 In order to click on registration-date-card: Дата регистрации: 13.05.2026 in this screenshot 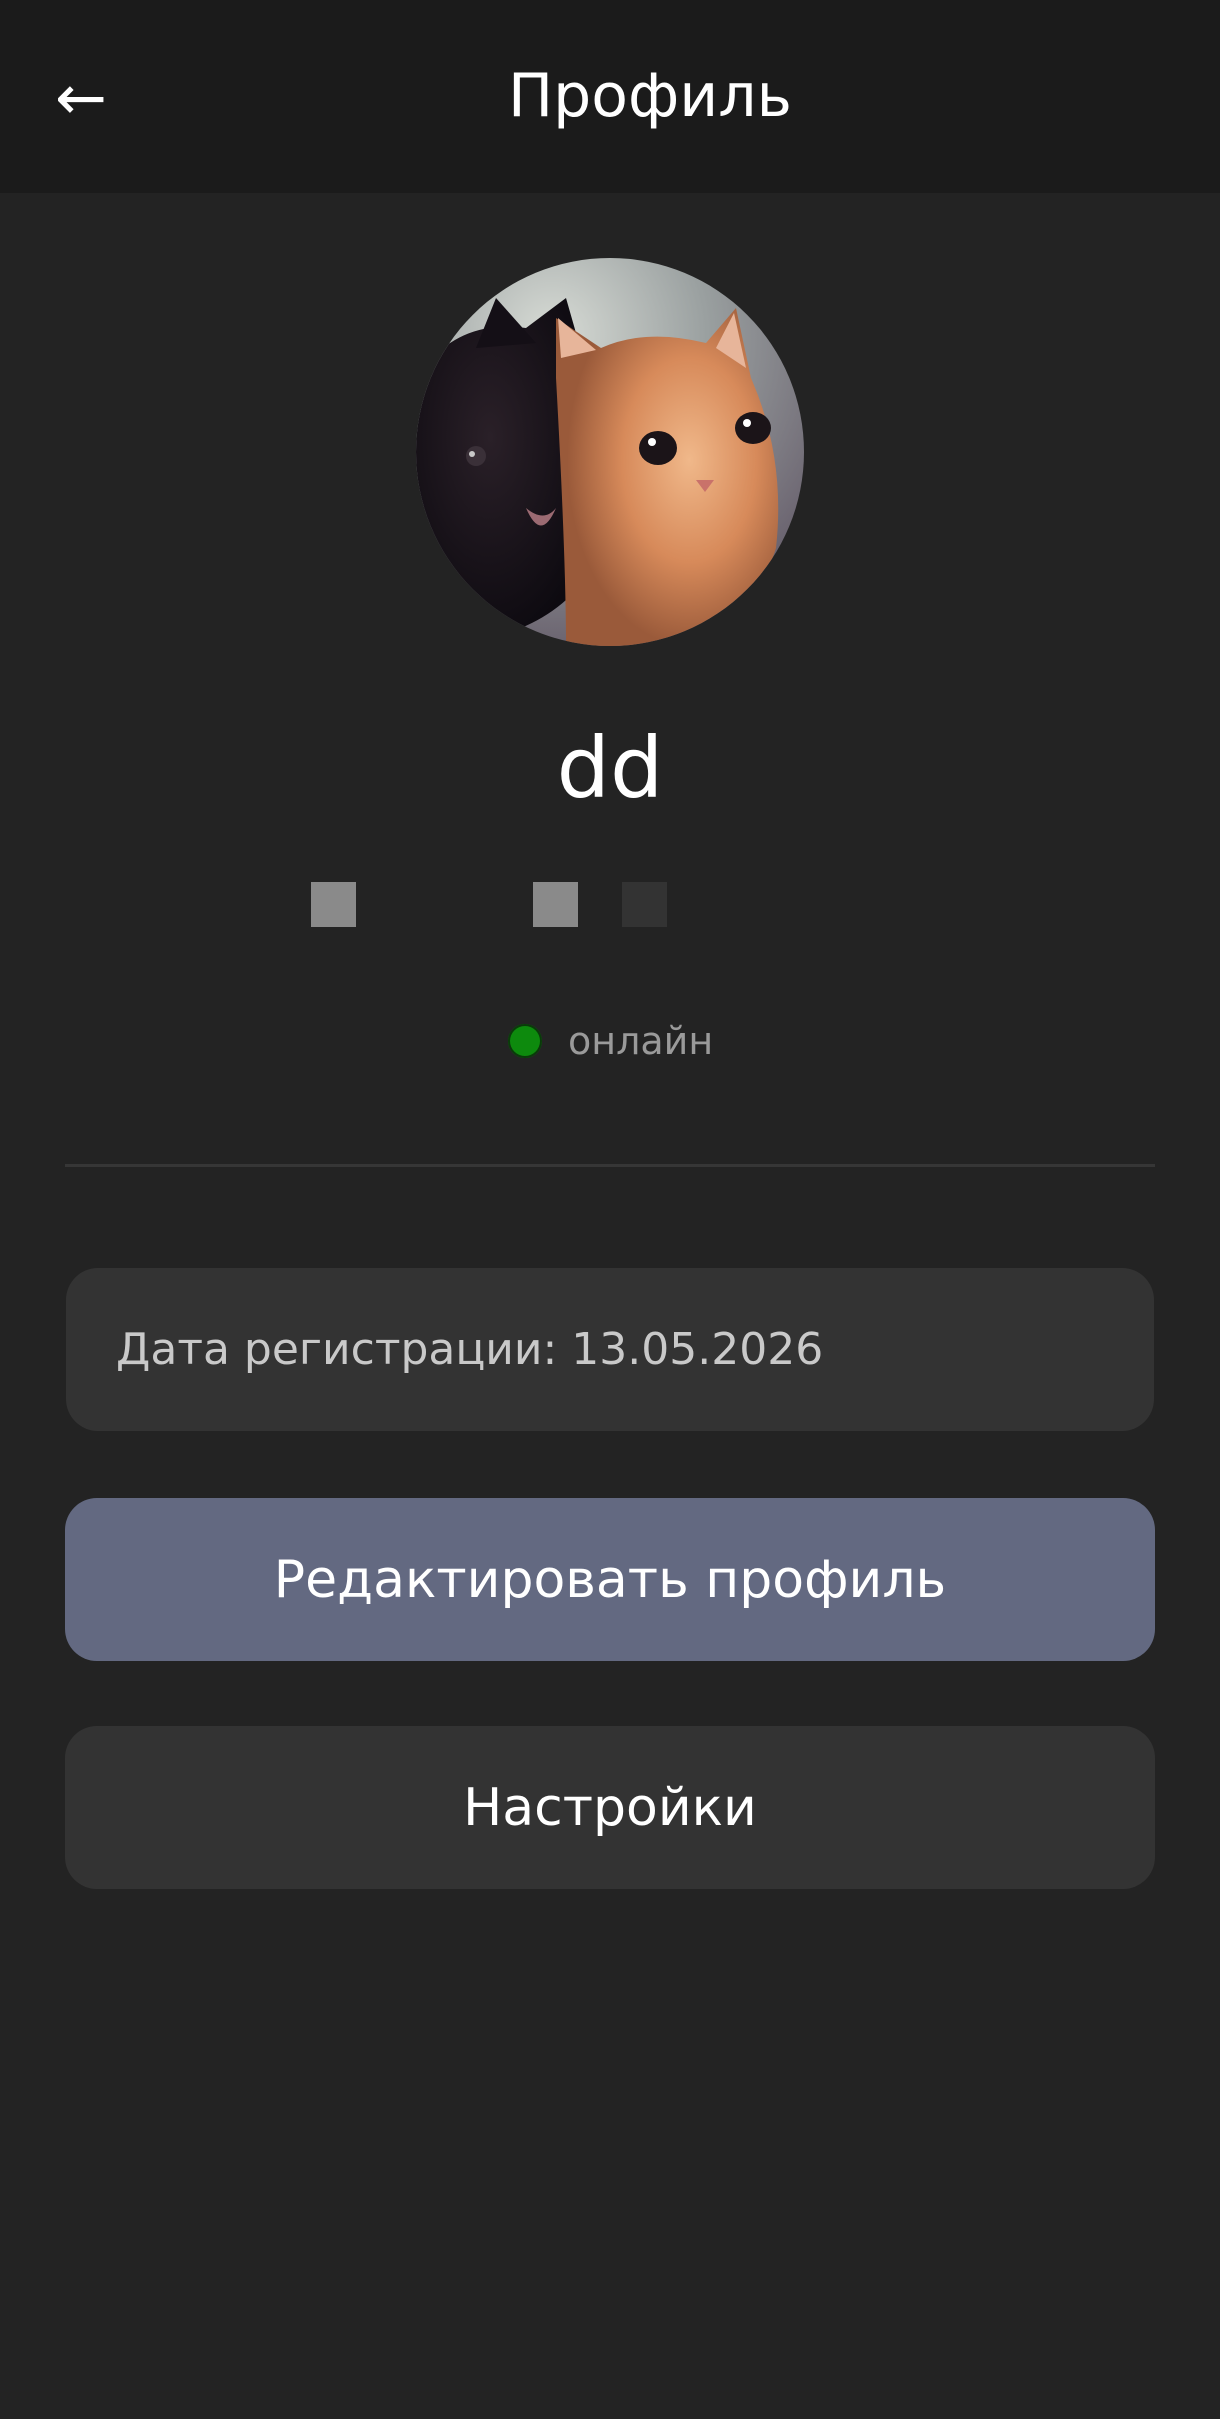, I will do `click(610, 1349)`.